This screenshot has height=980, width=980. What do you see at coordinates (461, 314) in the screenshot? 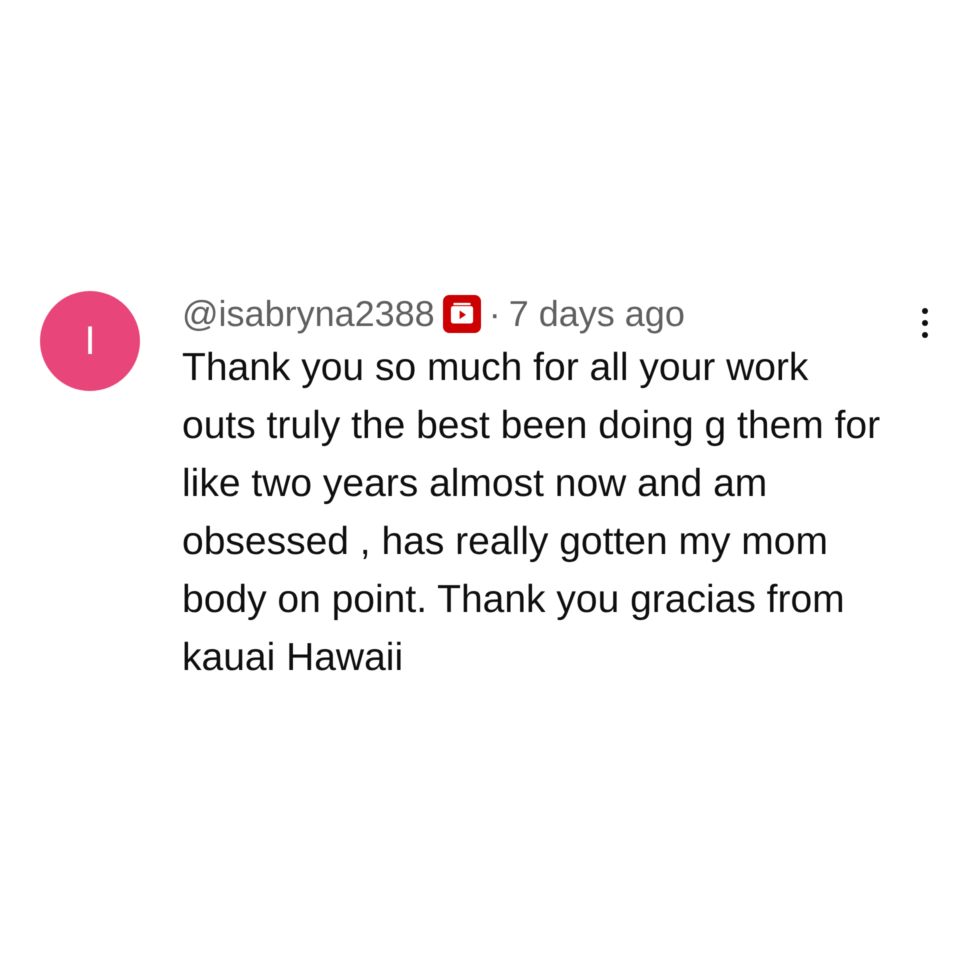
I see `member-badge-icon` at bounding box center [461, 314].